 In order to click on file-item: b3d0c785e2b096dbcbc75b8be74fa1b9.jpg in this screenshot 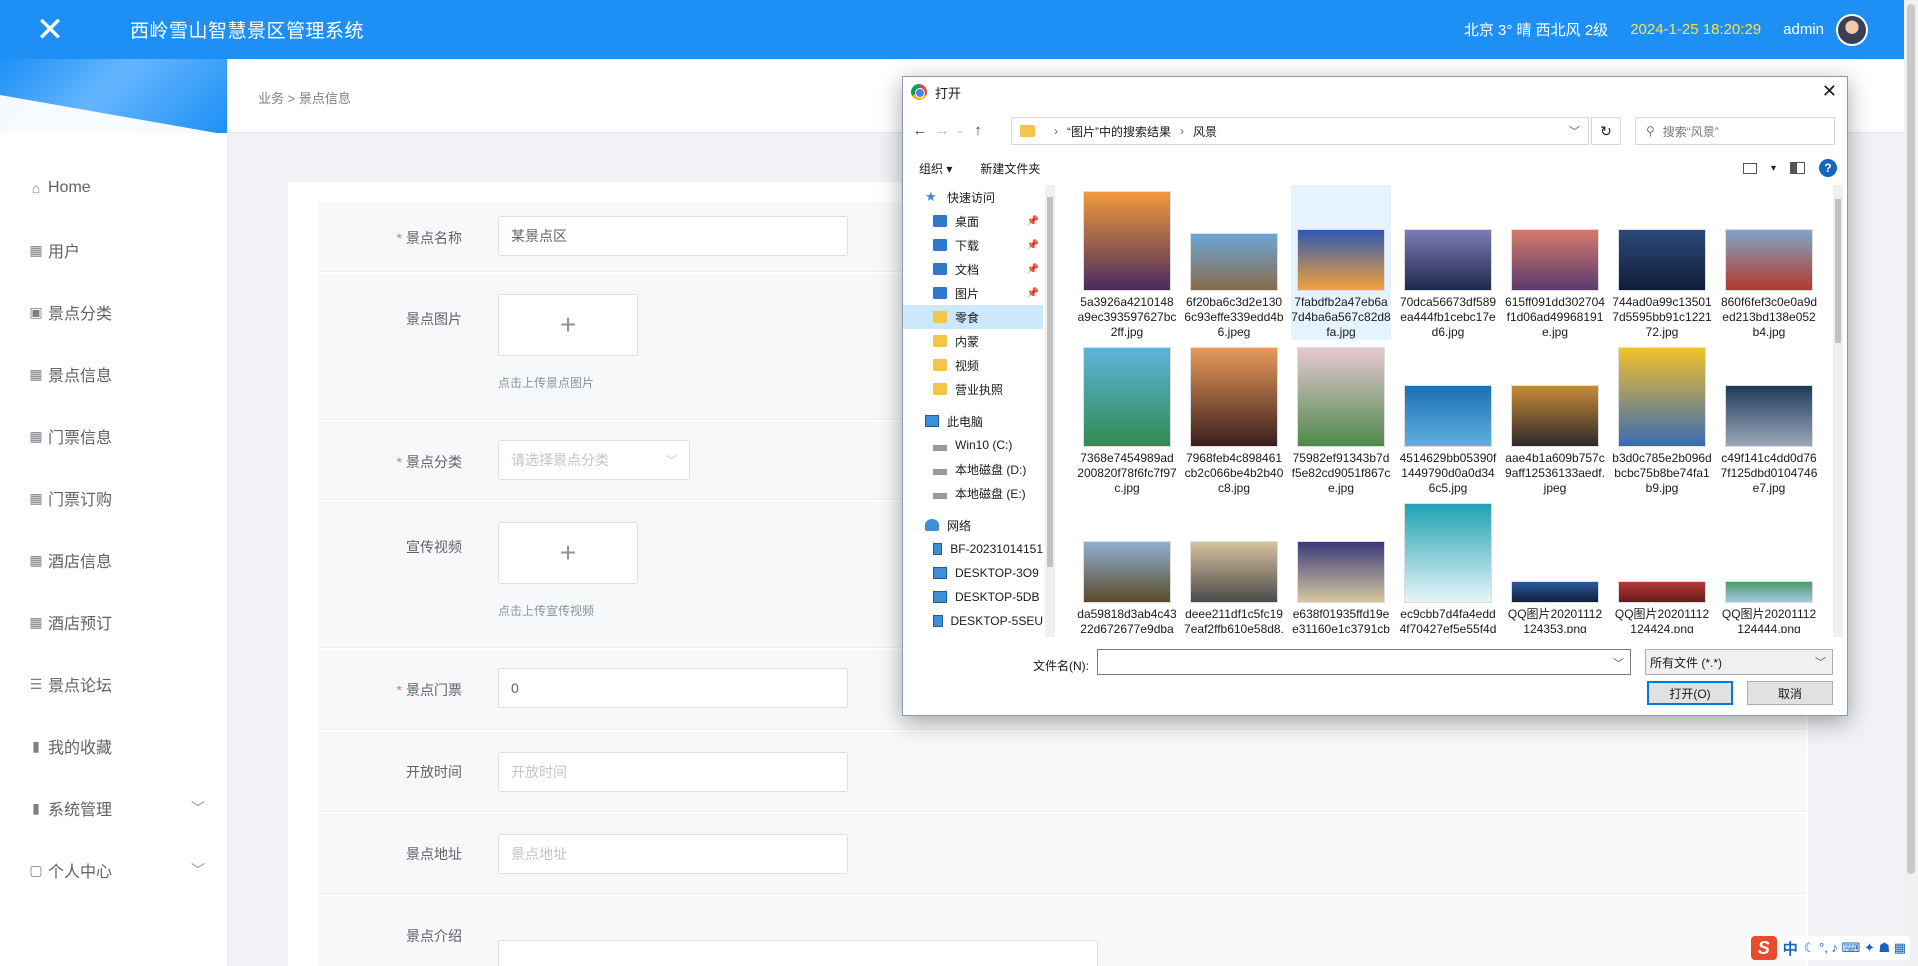, I will do `click(1662, 418)`.